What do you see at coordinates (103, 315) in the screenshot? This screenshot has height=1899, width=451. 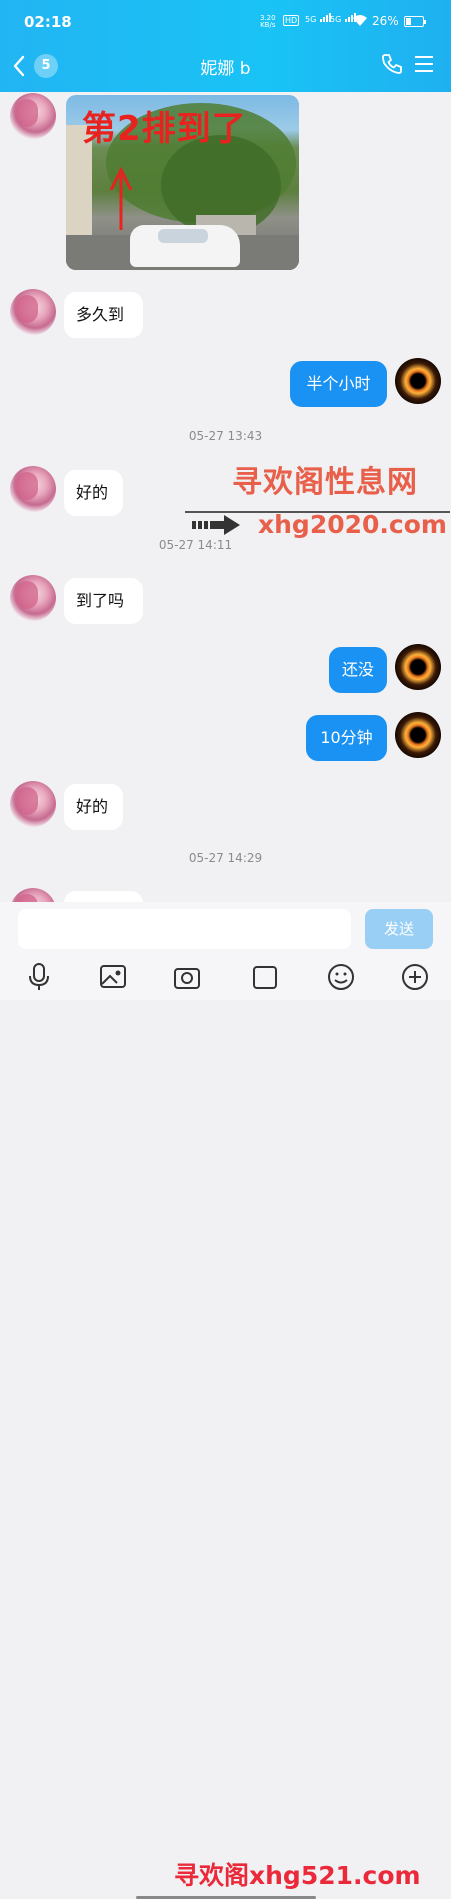 I see `message-bubble-incoming: 多久到` at bounding box center [103, 315].